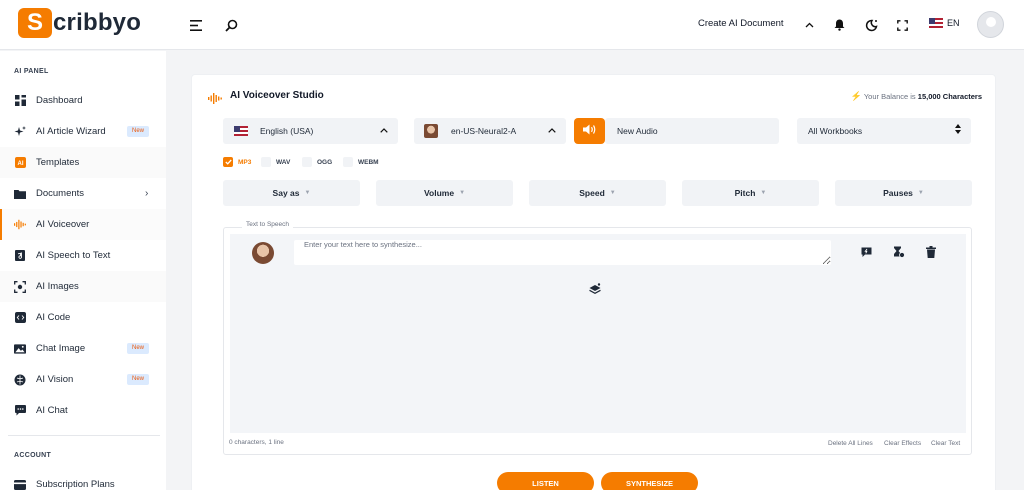 The height and width of the screenshot is (490, 1024). I want to click on option-label: Pitch, so click(745, 193).